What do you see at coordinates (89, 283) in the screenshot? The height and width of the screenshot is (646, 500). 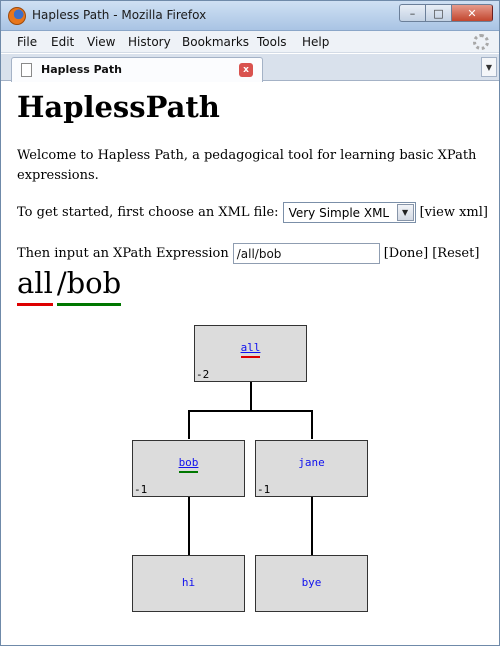 I see `path-segment-bob-text: /bob` at bounding box center [89, 283].